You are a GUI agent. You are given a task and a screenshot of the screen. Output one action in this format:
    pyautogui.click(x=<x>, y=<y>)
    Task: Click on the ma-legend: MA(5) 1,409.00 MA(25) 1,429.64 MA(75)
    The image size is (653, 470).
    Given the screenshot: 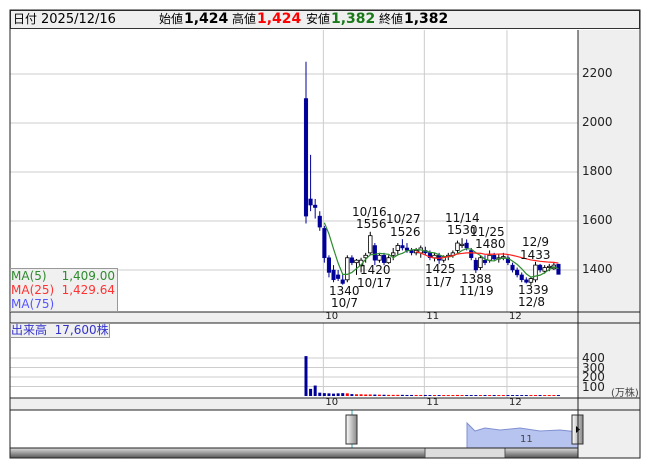 What is the action you would take?
    pyautogui.click(x=64, y=290)
    